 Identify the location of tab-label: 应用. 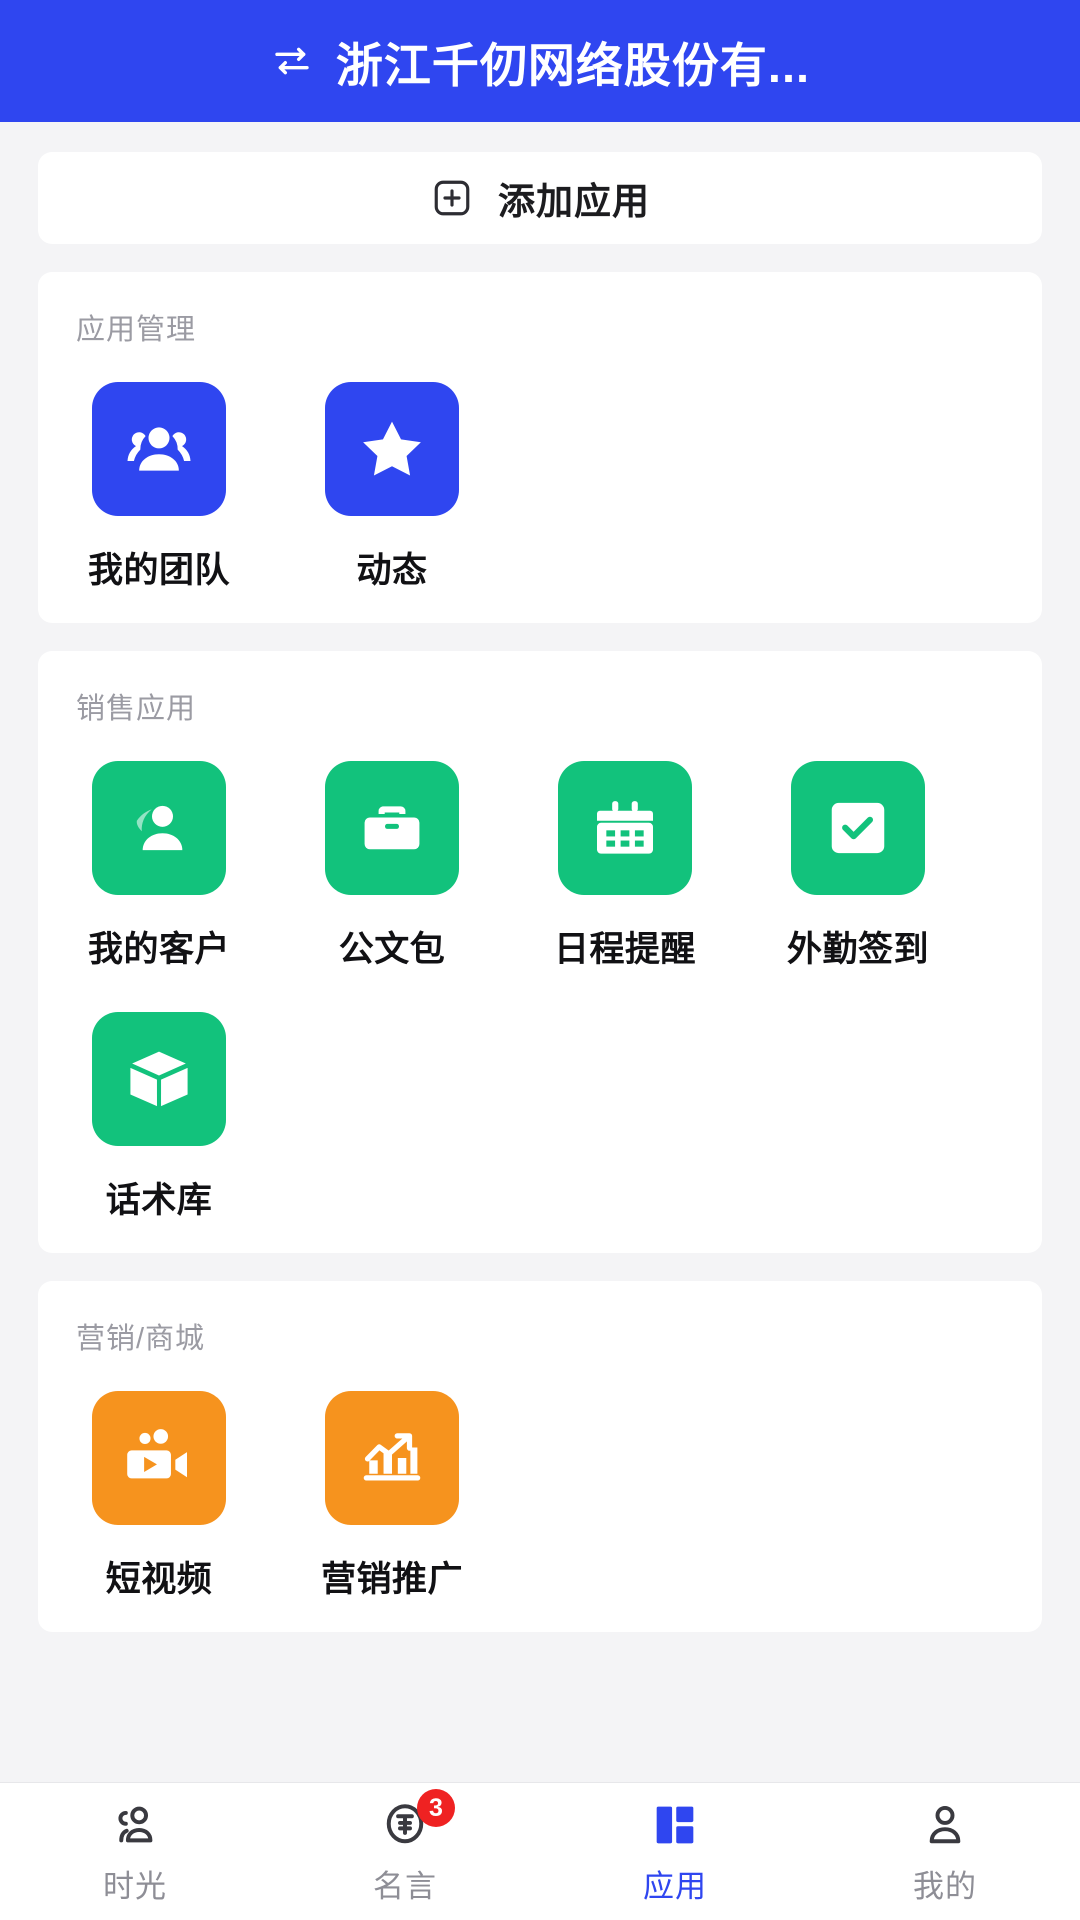
(675, 1886).